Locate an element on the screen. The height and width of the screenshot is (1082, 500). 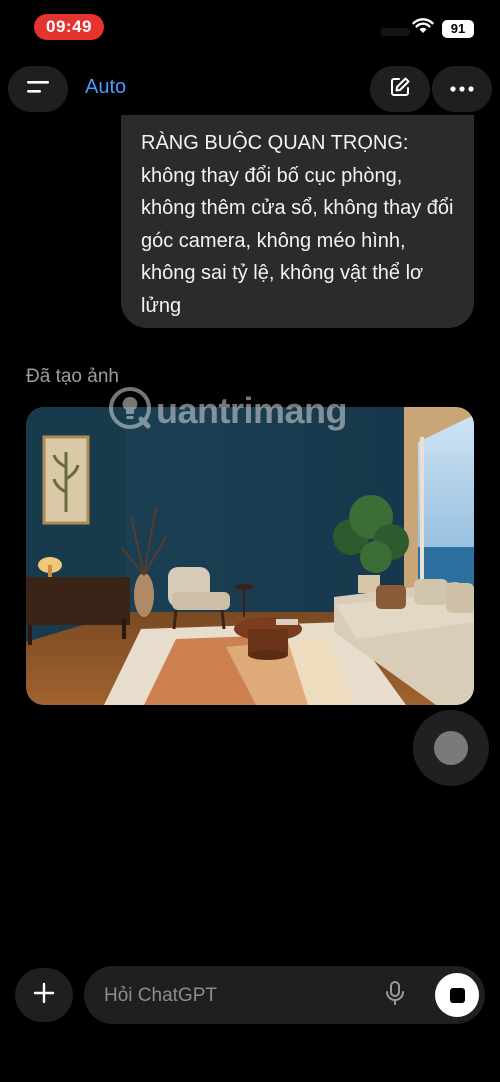
stop-generating-button is located at coordinates (457, 995).